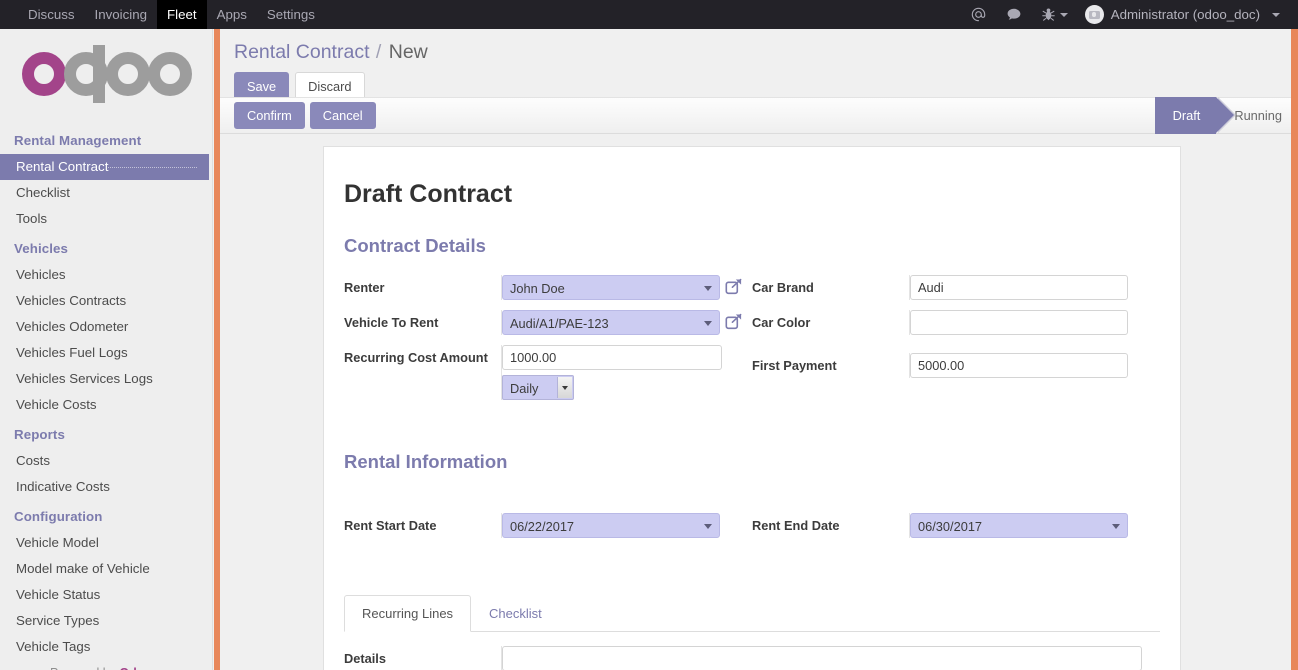 Image resolution: width=1298 pixels, height=670 pixels. Describe the element at coordinates (538, 387) in the screenshot. I see `recurring-interval-select: Daily` at that location.